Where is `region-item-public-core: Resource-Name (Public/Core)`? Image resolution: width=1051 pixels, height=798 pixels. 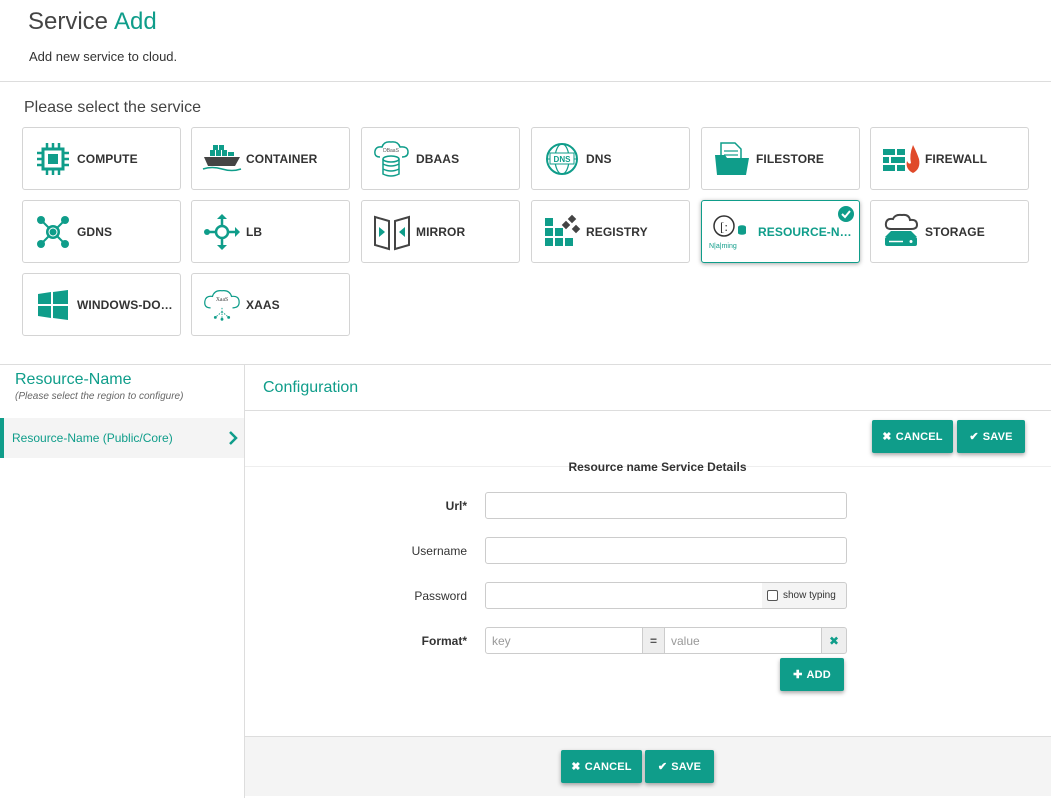
region-item-public-core: Resource-Name (Public/Core) is located at coordinates (122, 438).